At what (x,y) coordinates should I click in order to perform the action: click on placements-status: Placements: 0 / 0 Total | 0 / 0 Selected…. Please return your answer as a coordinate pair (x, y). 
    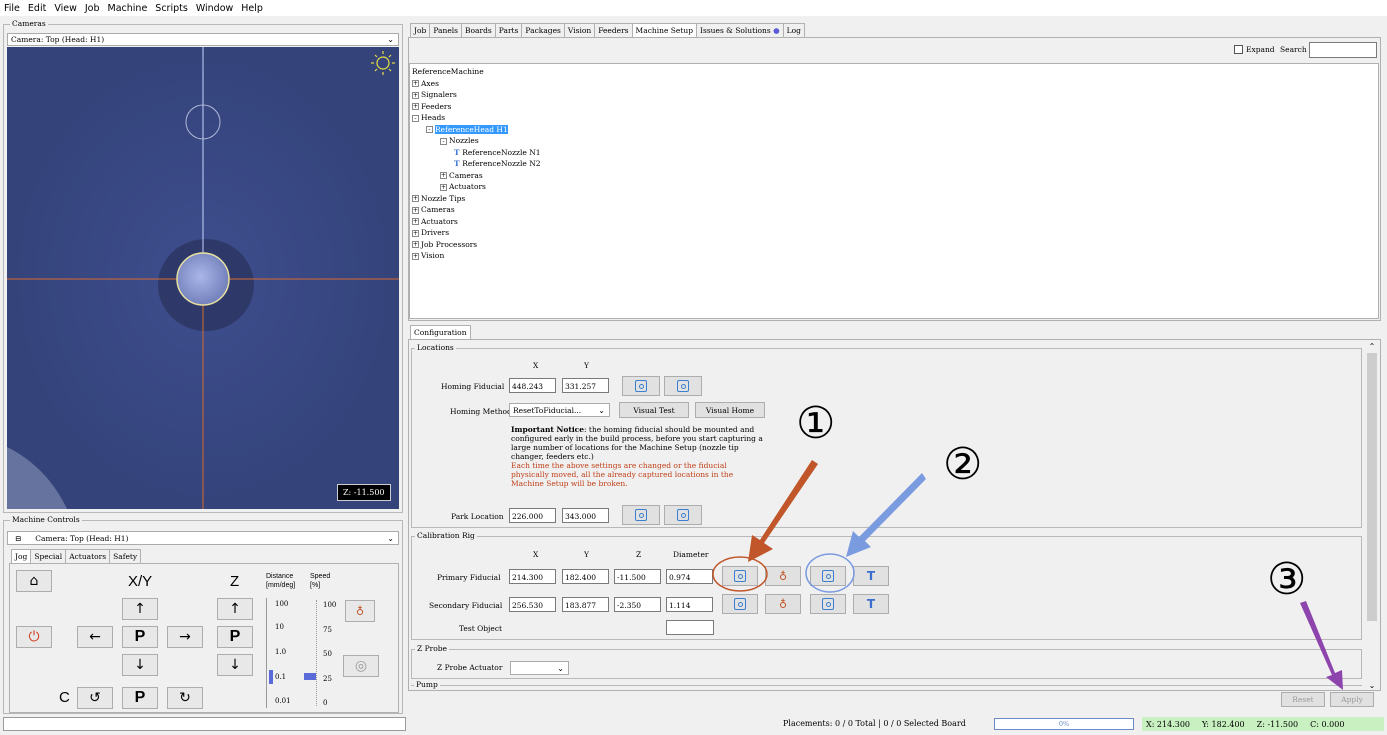
    Looking at the image, I should click on (874, 723).